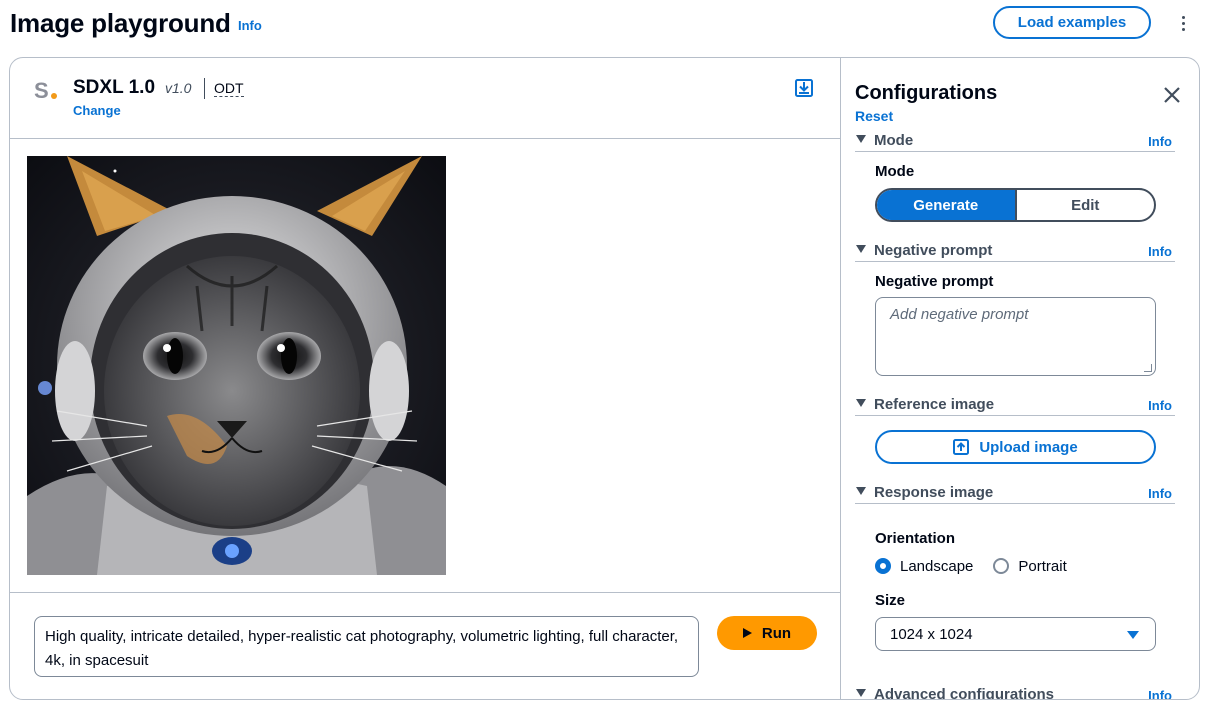 This screenshot has height=703, width=1210. I want to click on model-header: S SDXL 1.0 v1.0 ODT Change, so click(425, 98).